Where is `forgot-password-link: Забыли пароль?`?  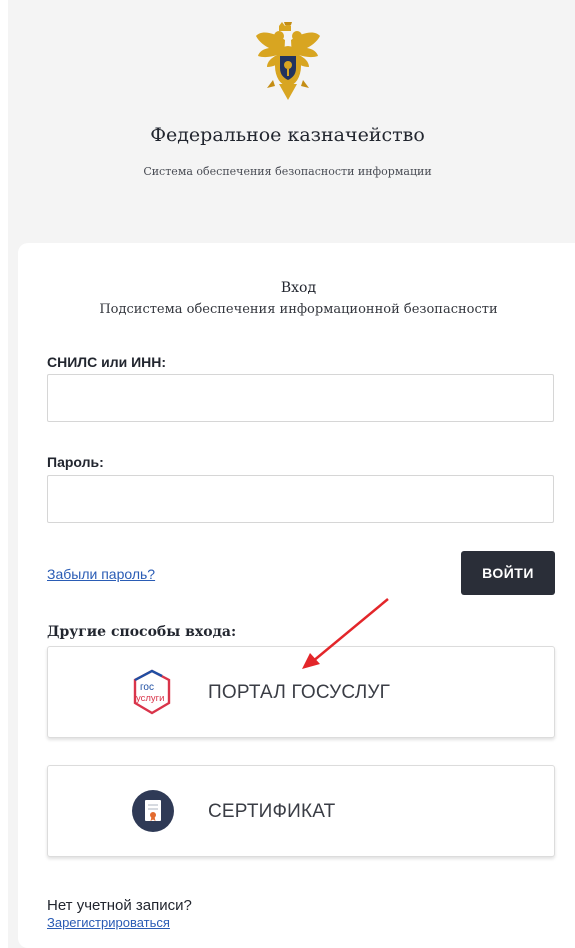 forgot-password-link: Забыли пароль? is located at coordinates (101, 574).